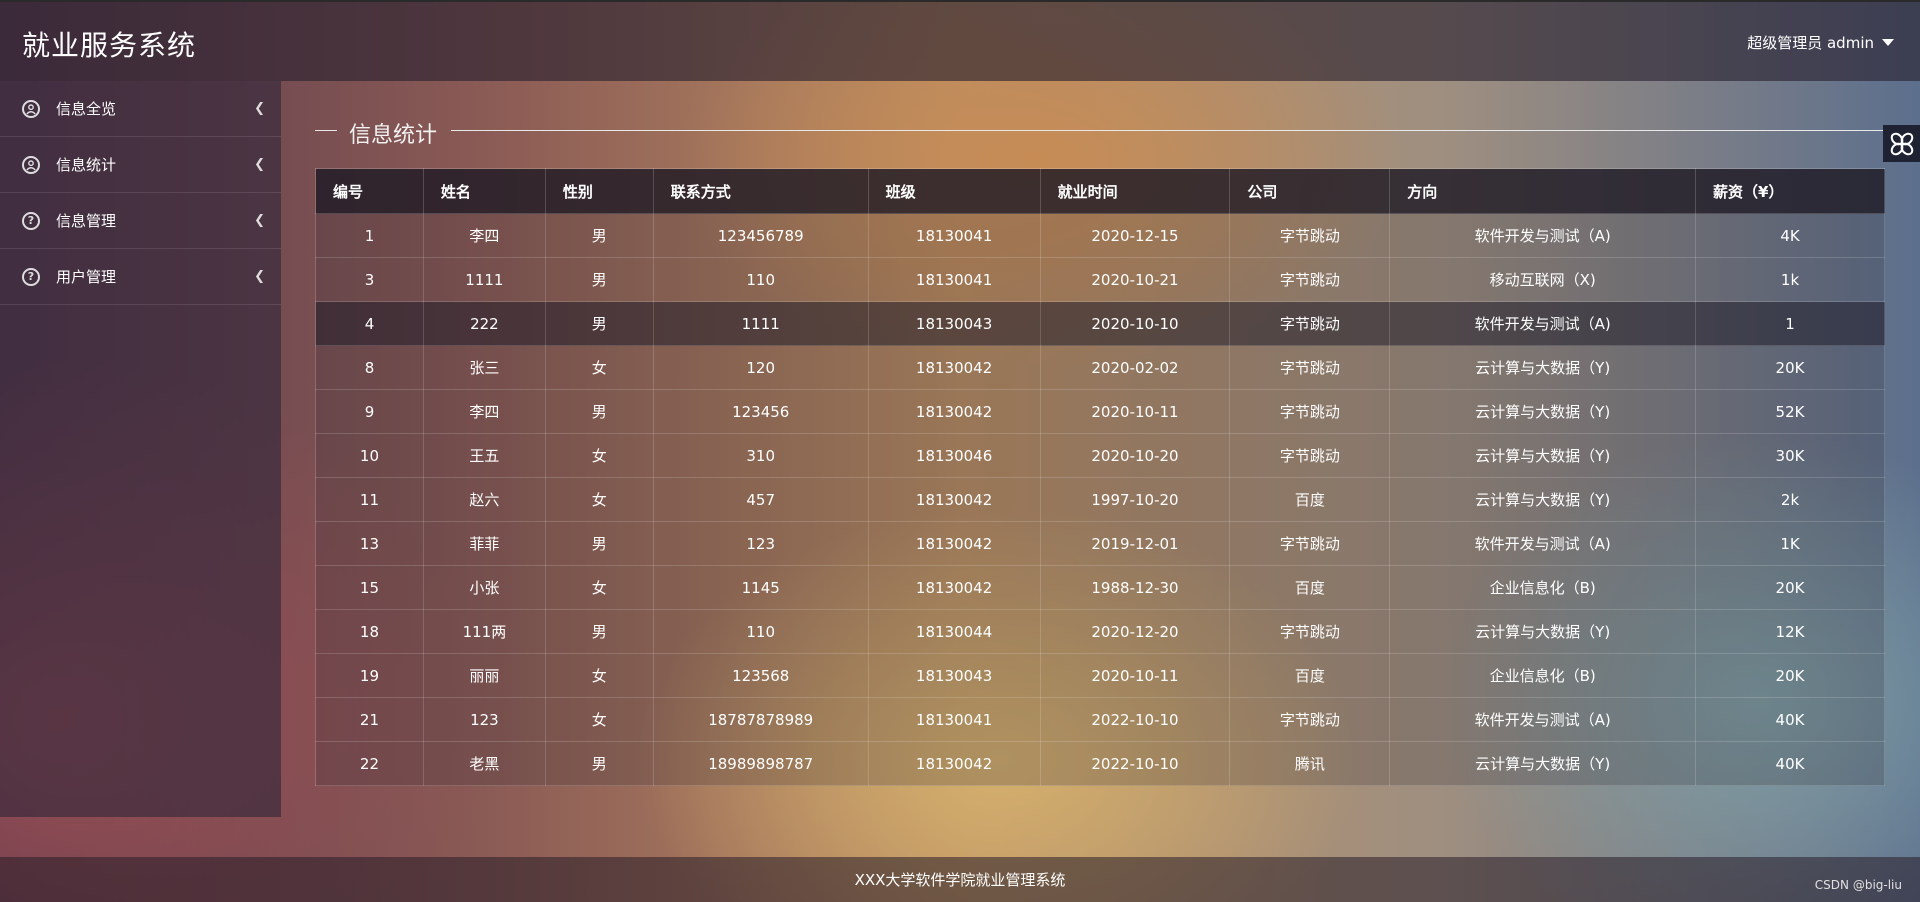  What do you see at coordinates (1543, 279) in the screenshot?
I see `table-cell: 移动互联网（X)` at bounding box center [1543, 279].